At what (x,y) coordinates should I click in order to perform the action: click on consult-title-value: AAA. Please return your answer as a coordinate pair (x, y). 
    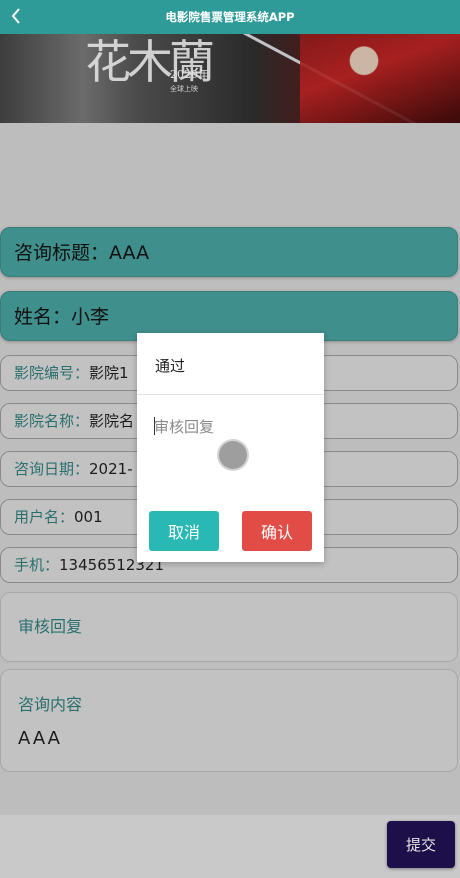
    Looking at the image, I should click on (129, 253).